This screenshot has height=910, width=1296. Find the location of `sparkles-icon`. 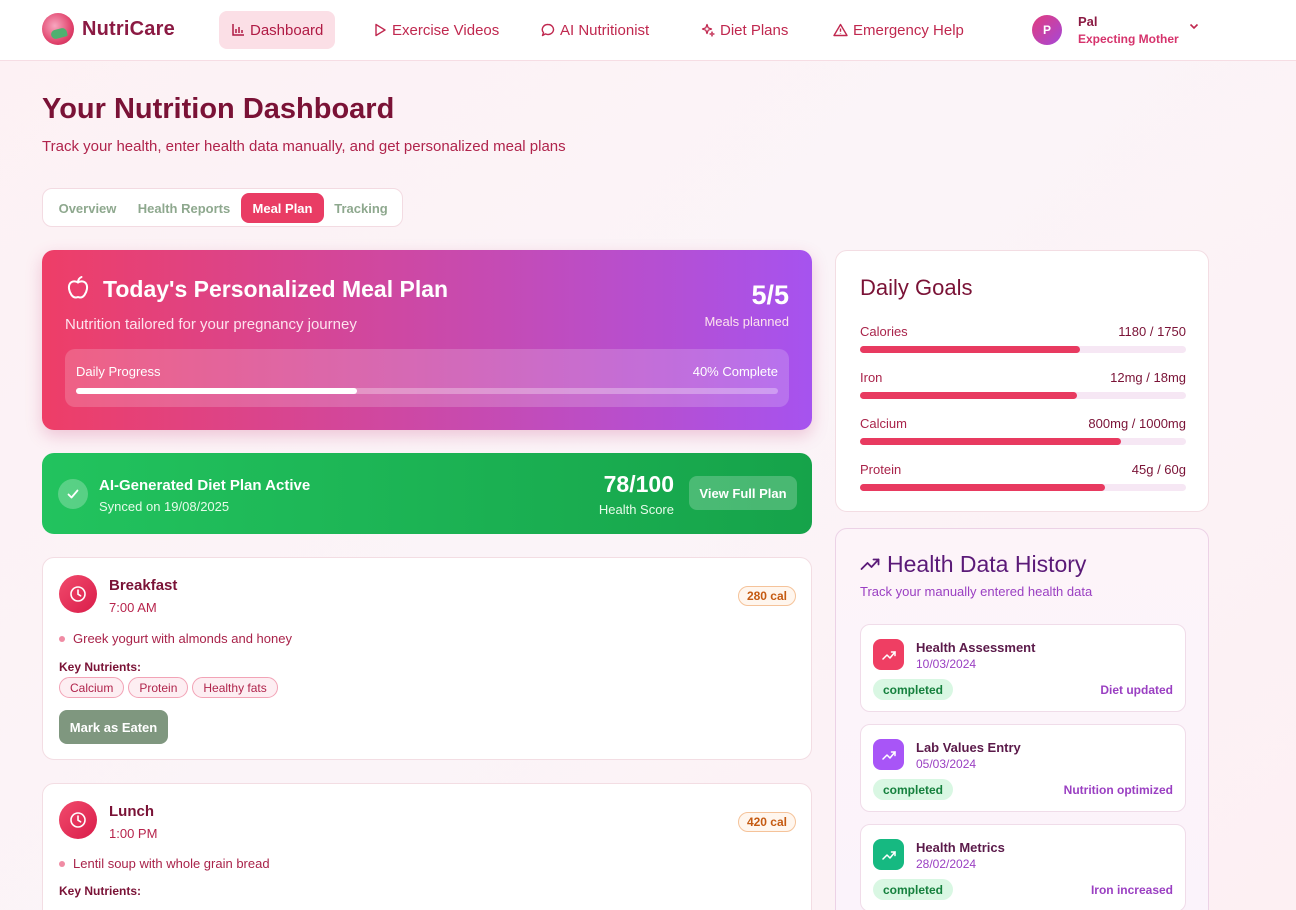

sparkles-icon is located at coordinates (708, 30).